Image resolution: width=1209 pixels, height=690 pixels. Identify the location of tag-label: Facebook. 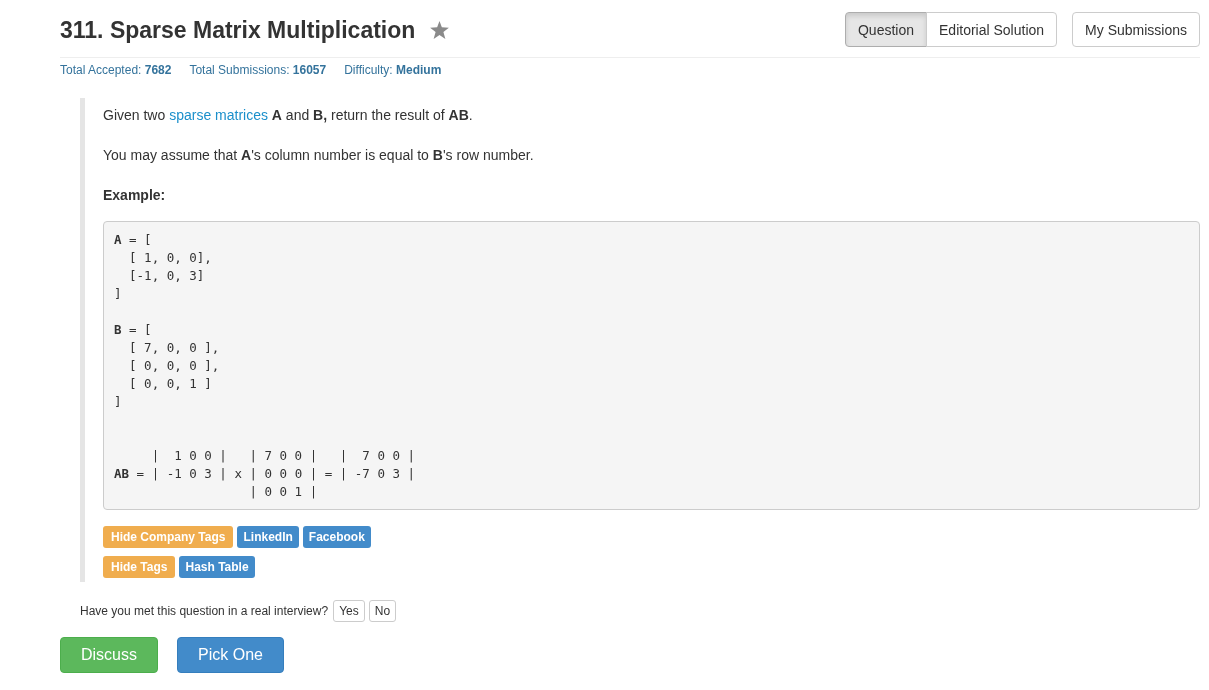
(336, 537).